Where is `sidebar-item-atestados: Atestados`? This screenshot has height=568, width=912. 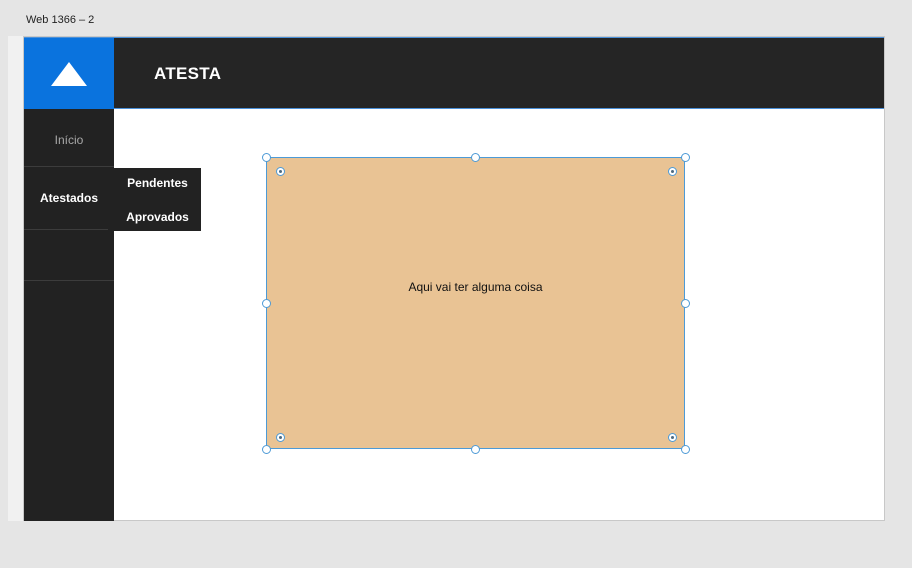 sidebar-item-atestados: Atestados is located at coordinates (69, 198).